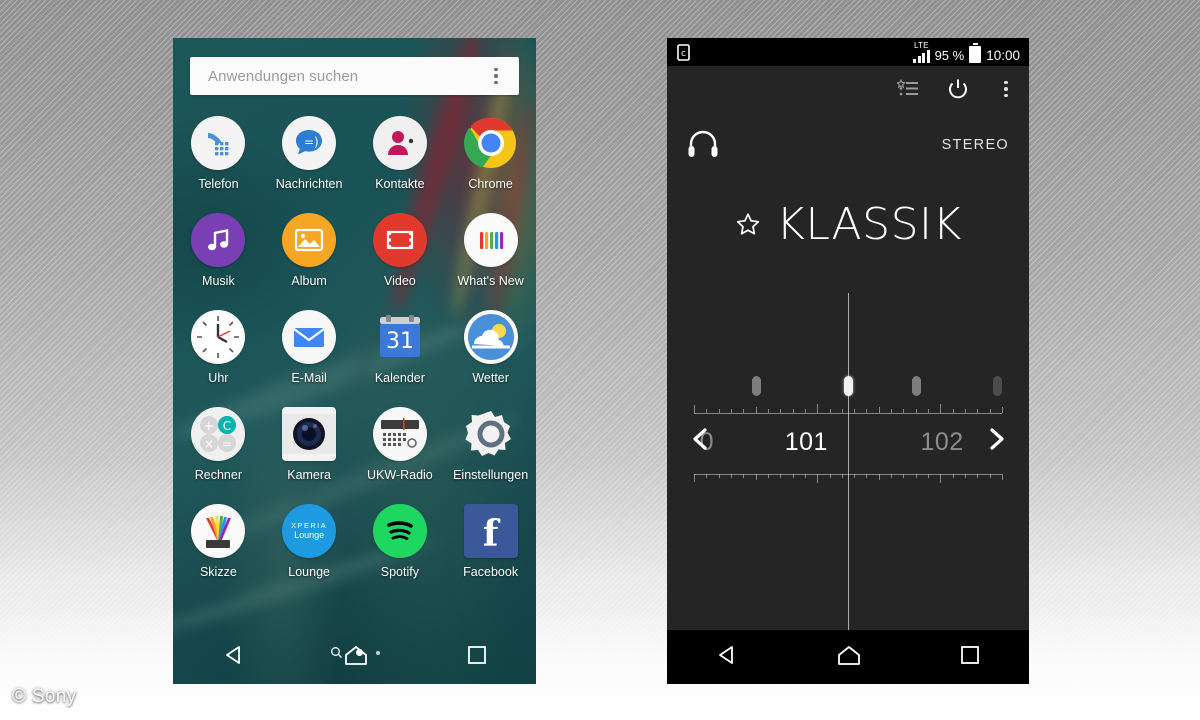 The width and height of the screenshot is (1200, 720). I want to click on app-label: What's New, so click(490, 281).